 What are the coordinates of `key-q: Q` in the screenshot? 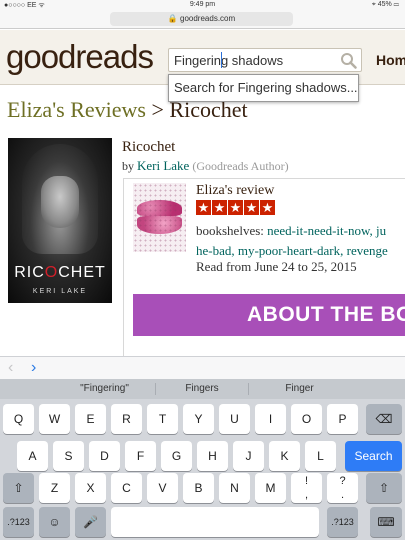 It's located at (18, 419).